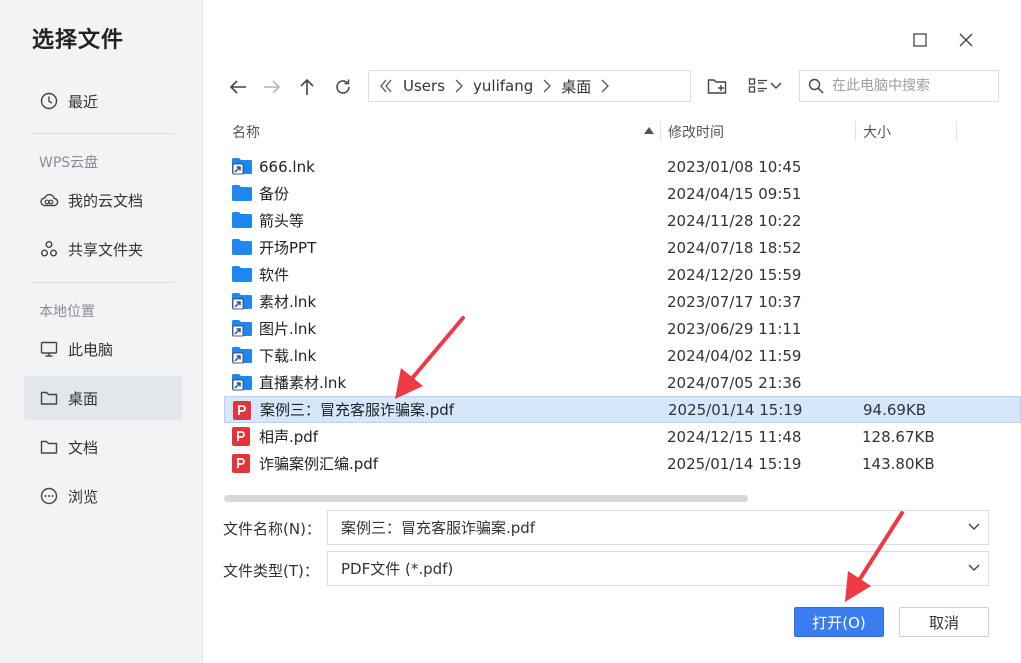 The image size is (1021, 663). I want to click on file-row: 开场PPT 2024/07/18 18:52, so click(622, 247).